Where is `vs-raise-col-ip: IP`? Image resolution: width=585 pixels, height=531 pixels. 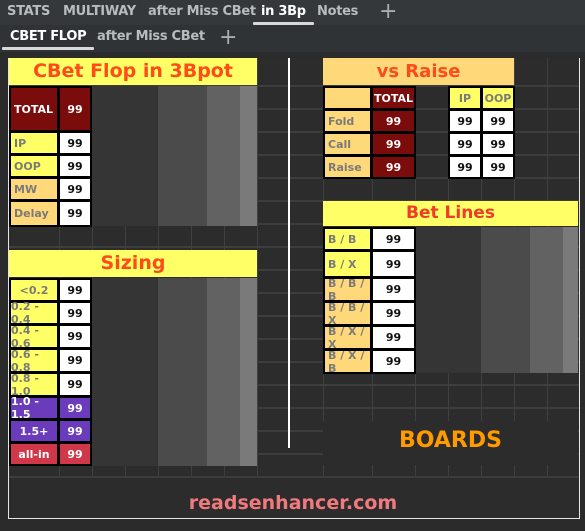
vs-raise-col-ip: IP is located at coordinates (465, 98).